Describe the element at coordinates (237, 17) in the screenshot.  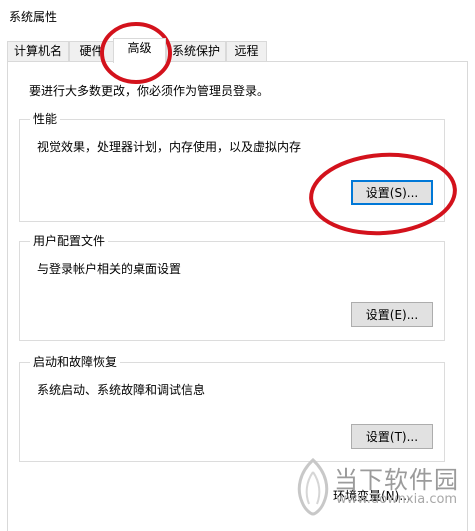
I see `title-bar: 系统属性` at that location.